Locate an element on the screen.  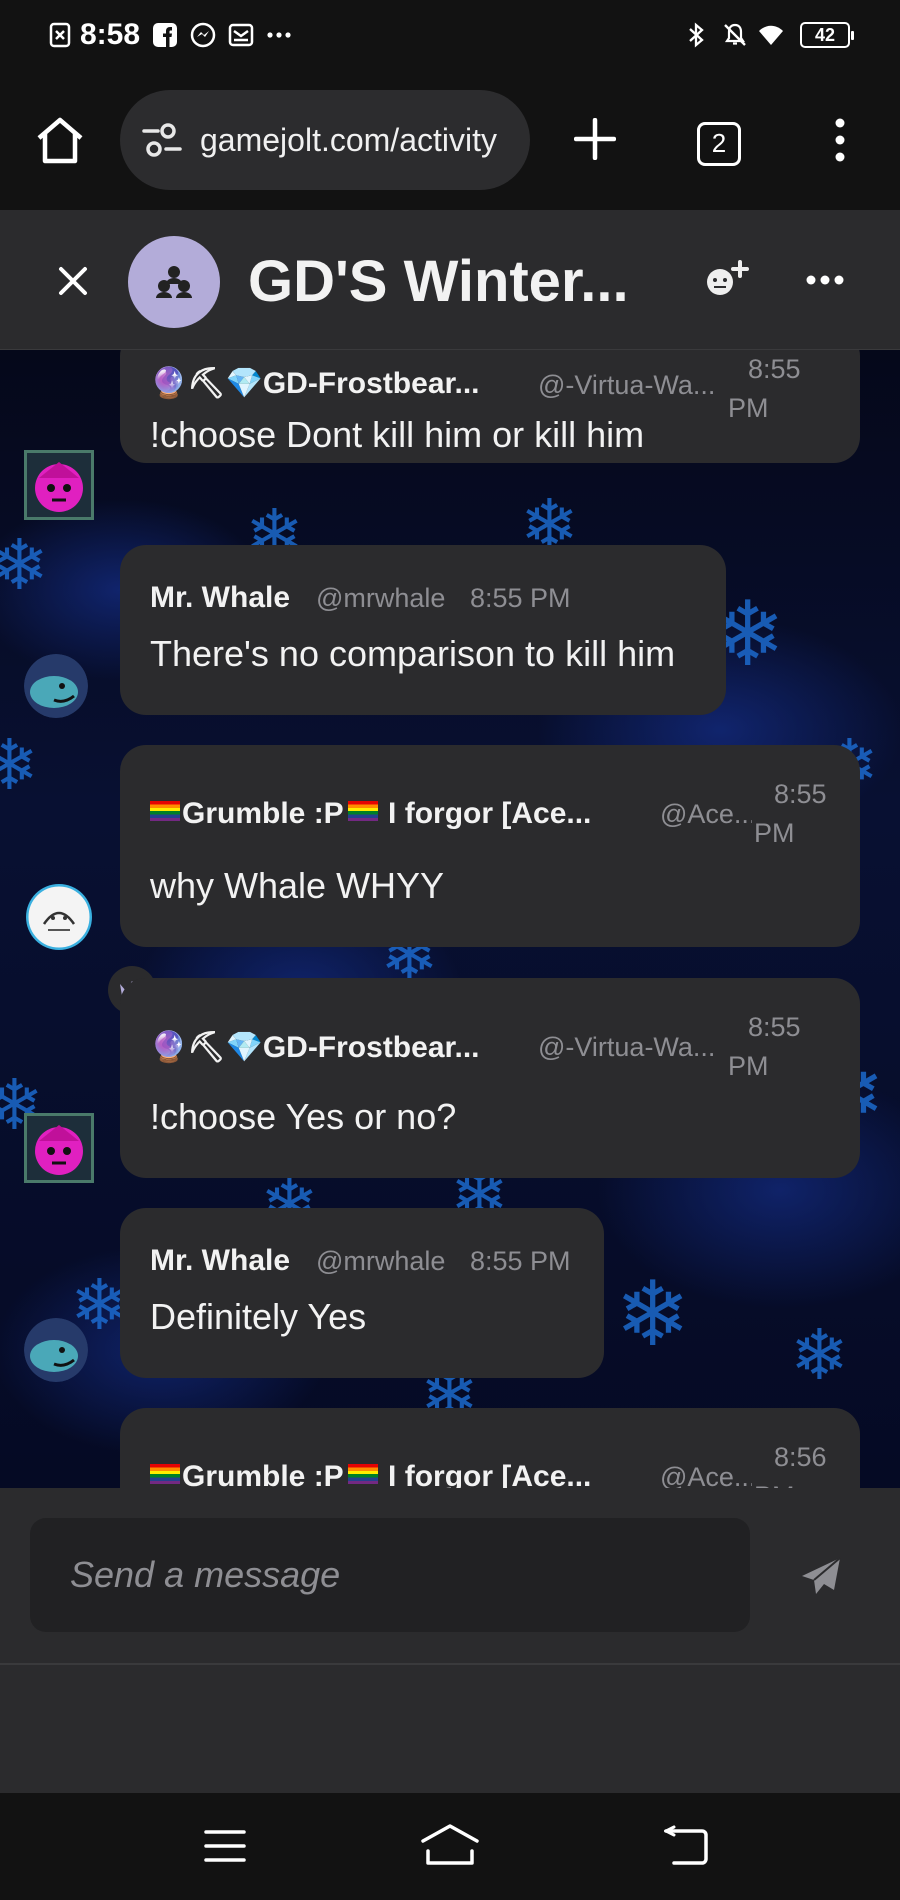
home-icon is located at coordinates (60, 140).